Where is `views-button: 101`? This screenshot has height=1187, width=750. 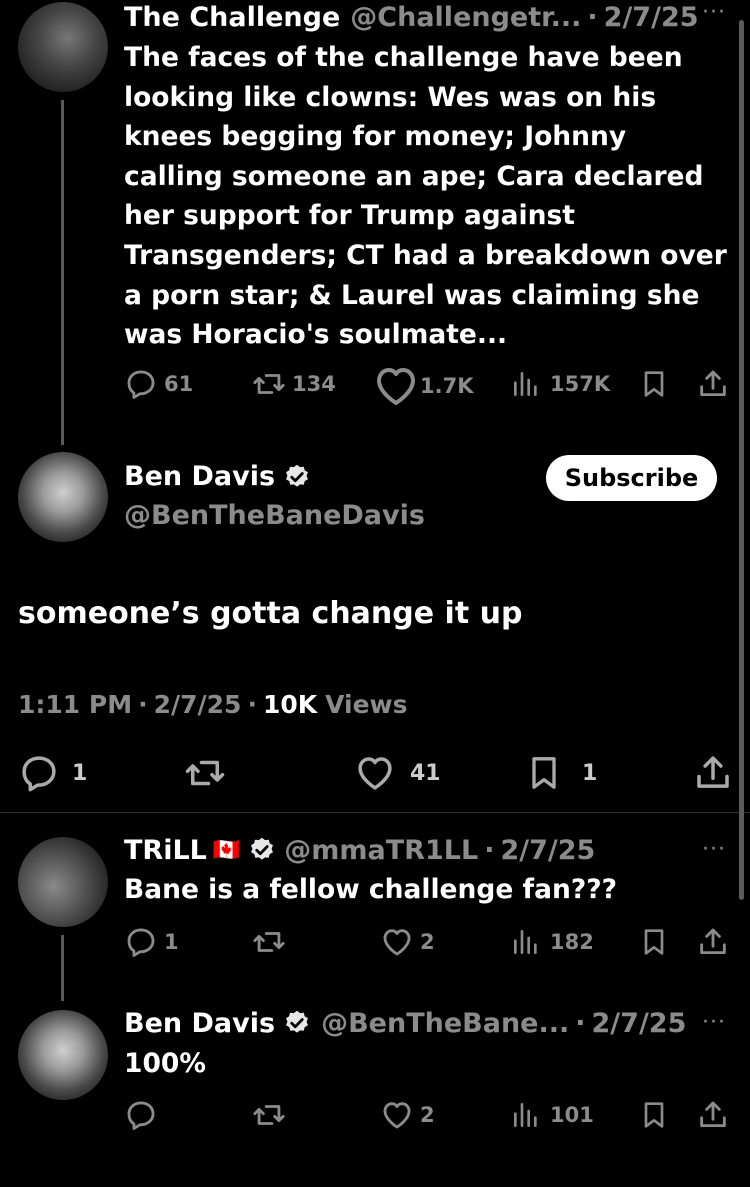 views-button: 101 is located at coordinates (552, 1115).